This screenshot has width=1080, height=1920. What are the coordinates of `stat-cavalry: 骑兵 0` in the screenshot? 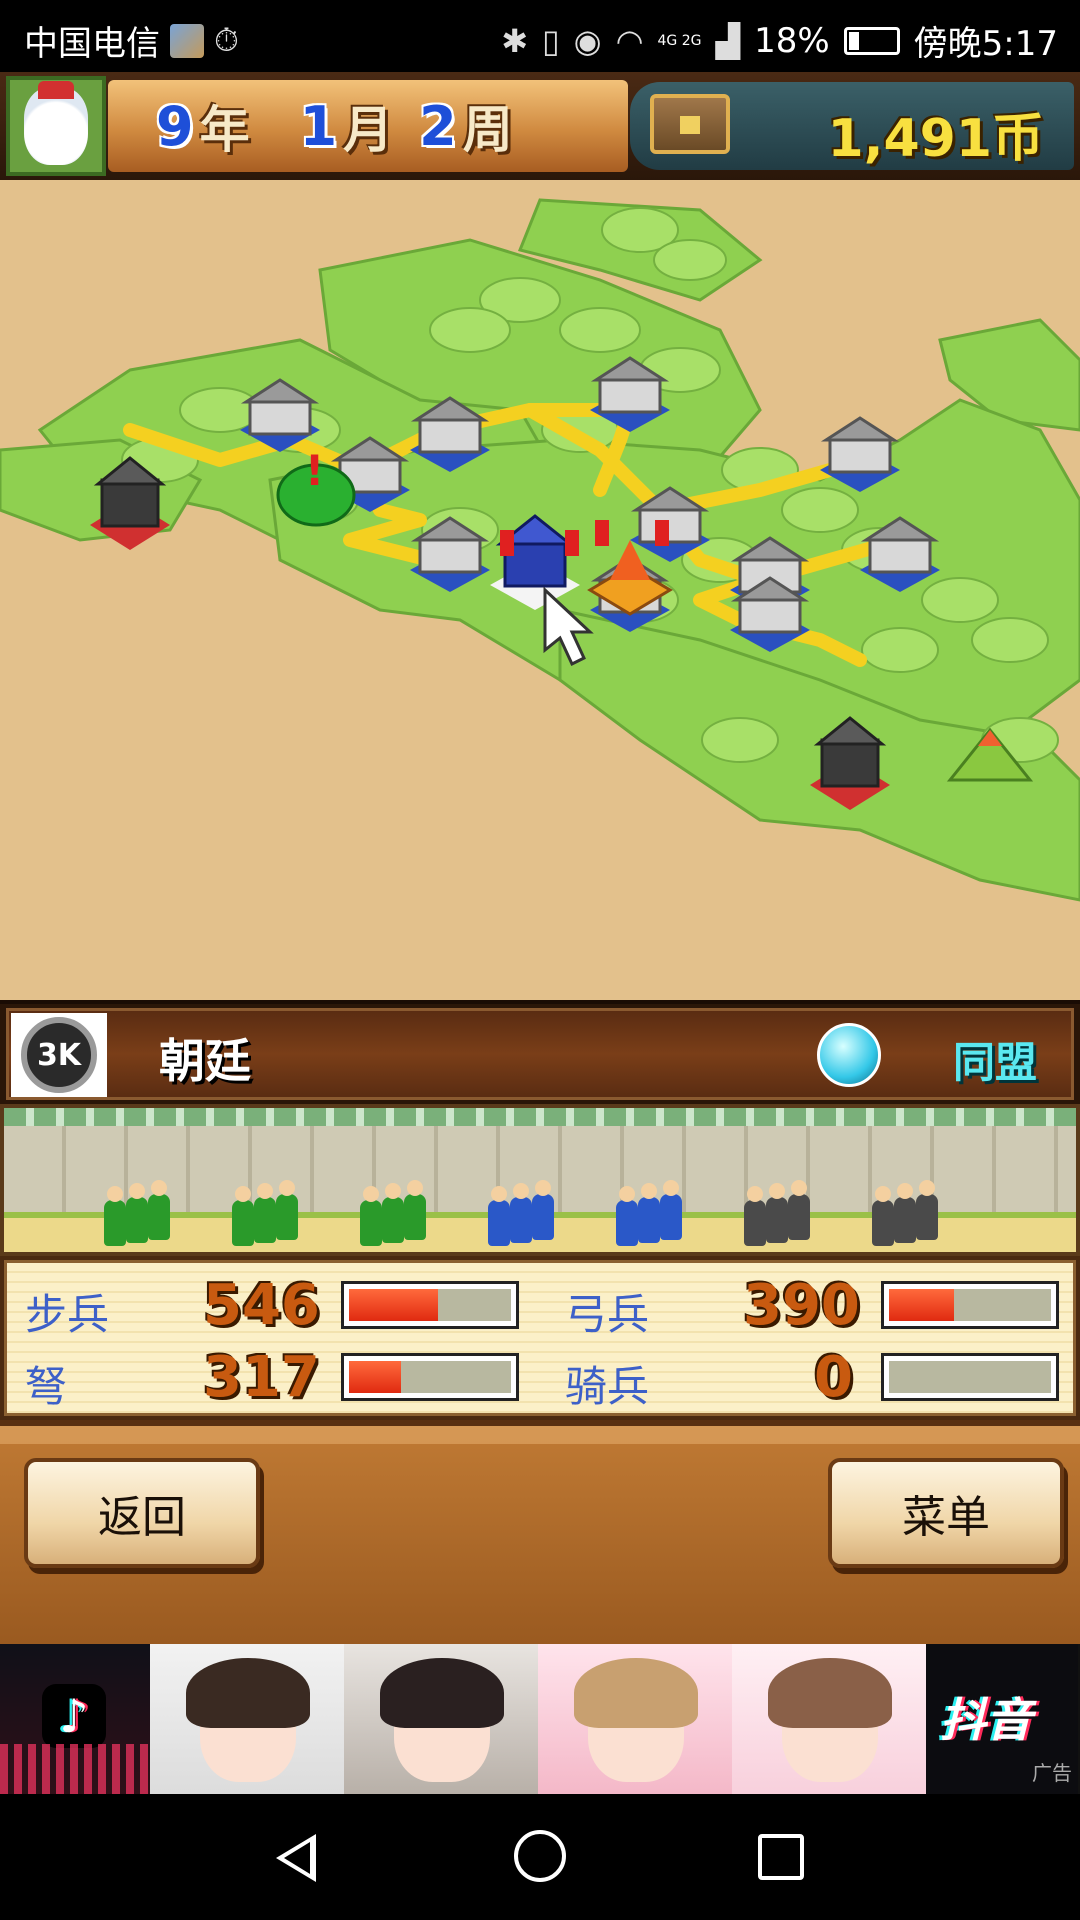 It's located at (812, 1375).